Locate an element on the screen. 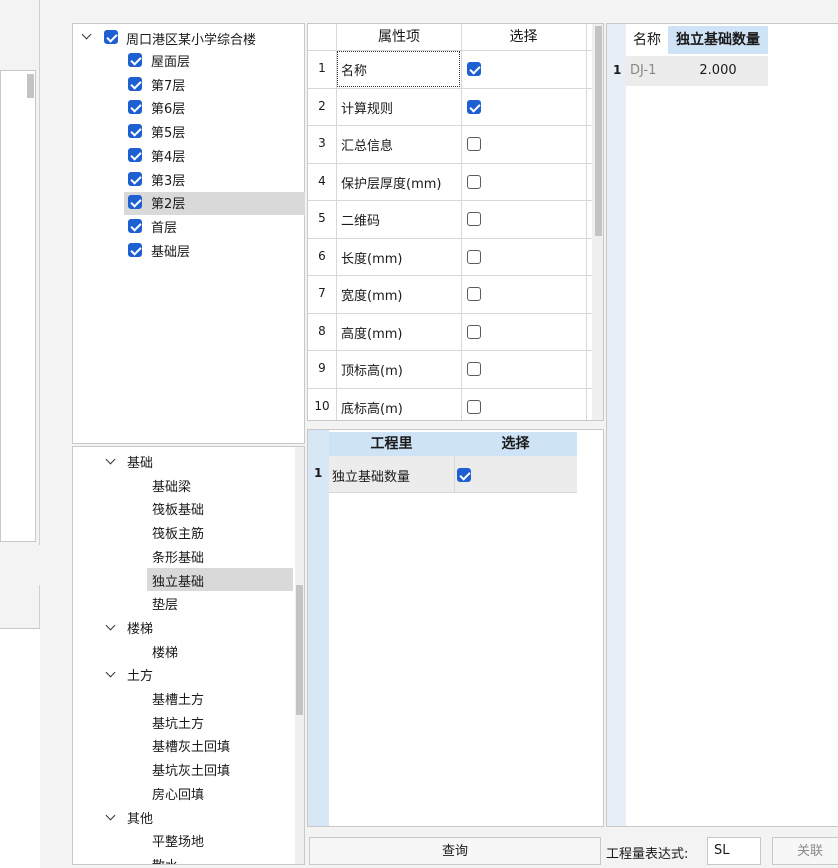 This screenshot has height=868, width=838. expr-input: SL is located at coordinates (734, 851).